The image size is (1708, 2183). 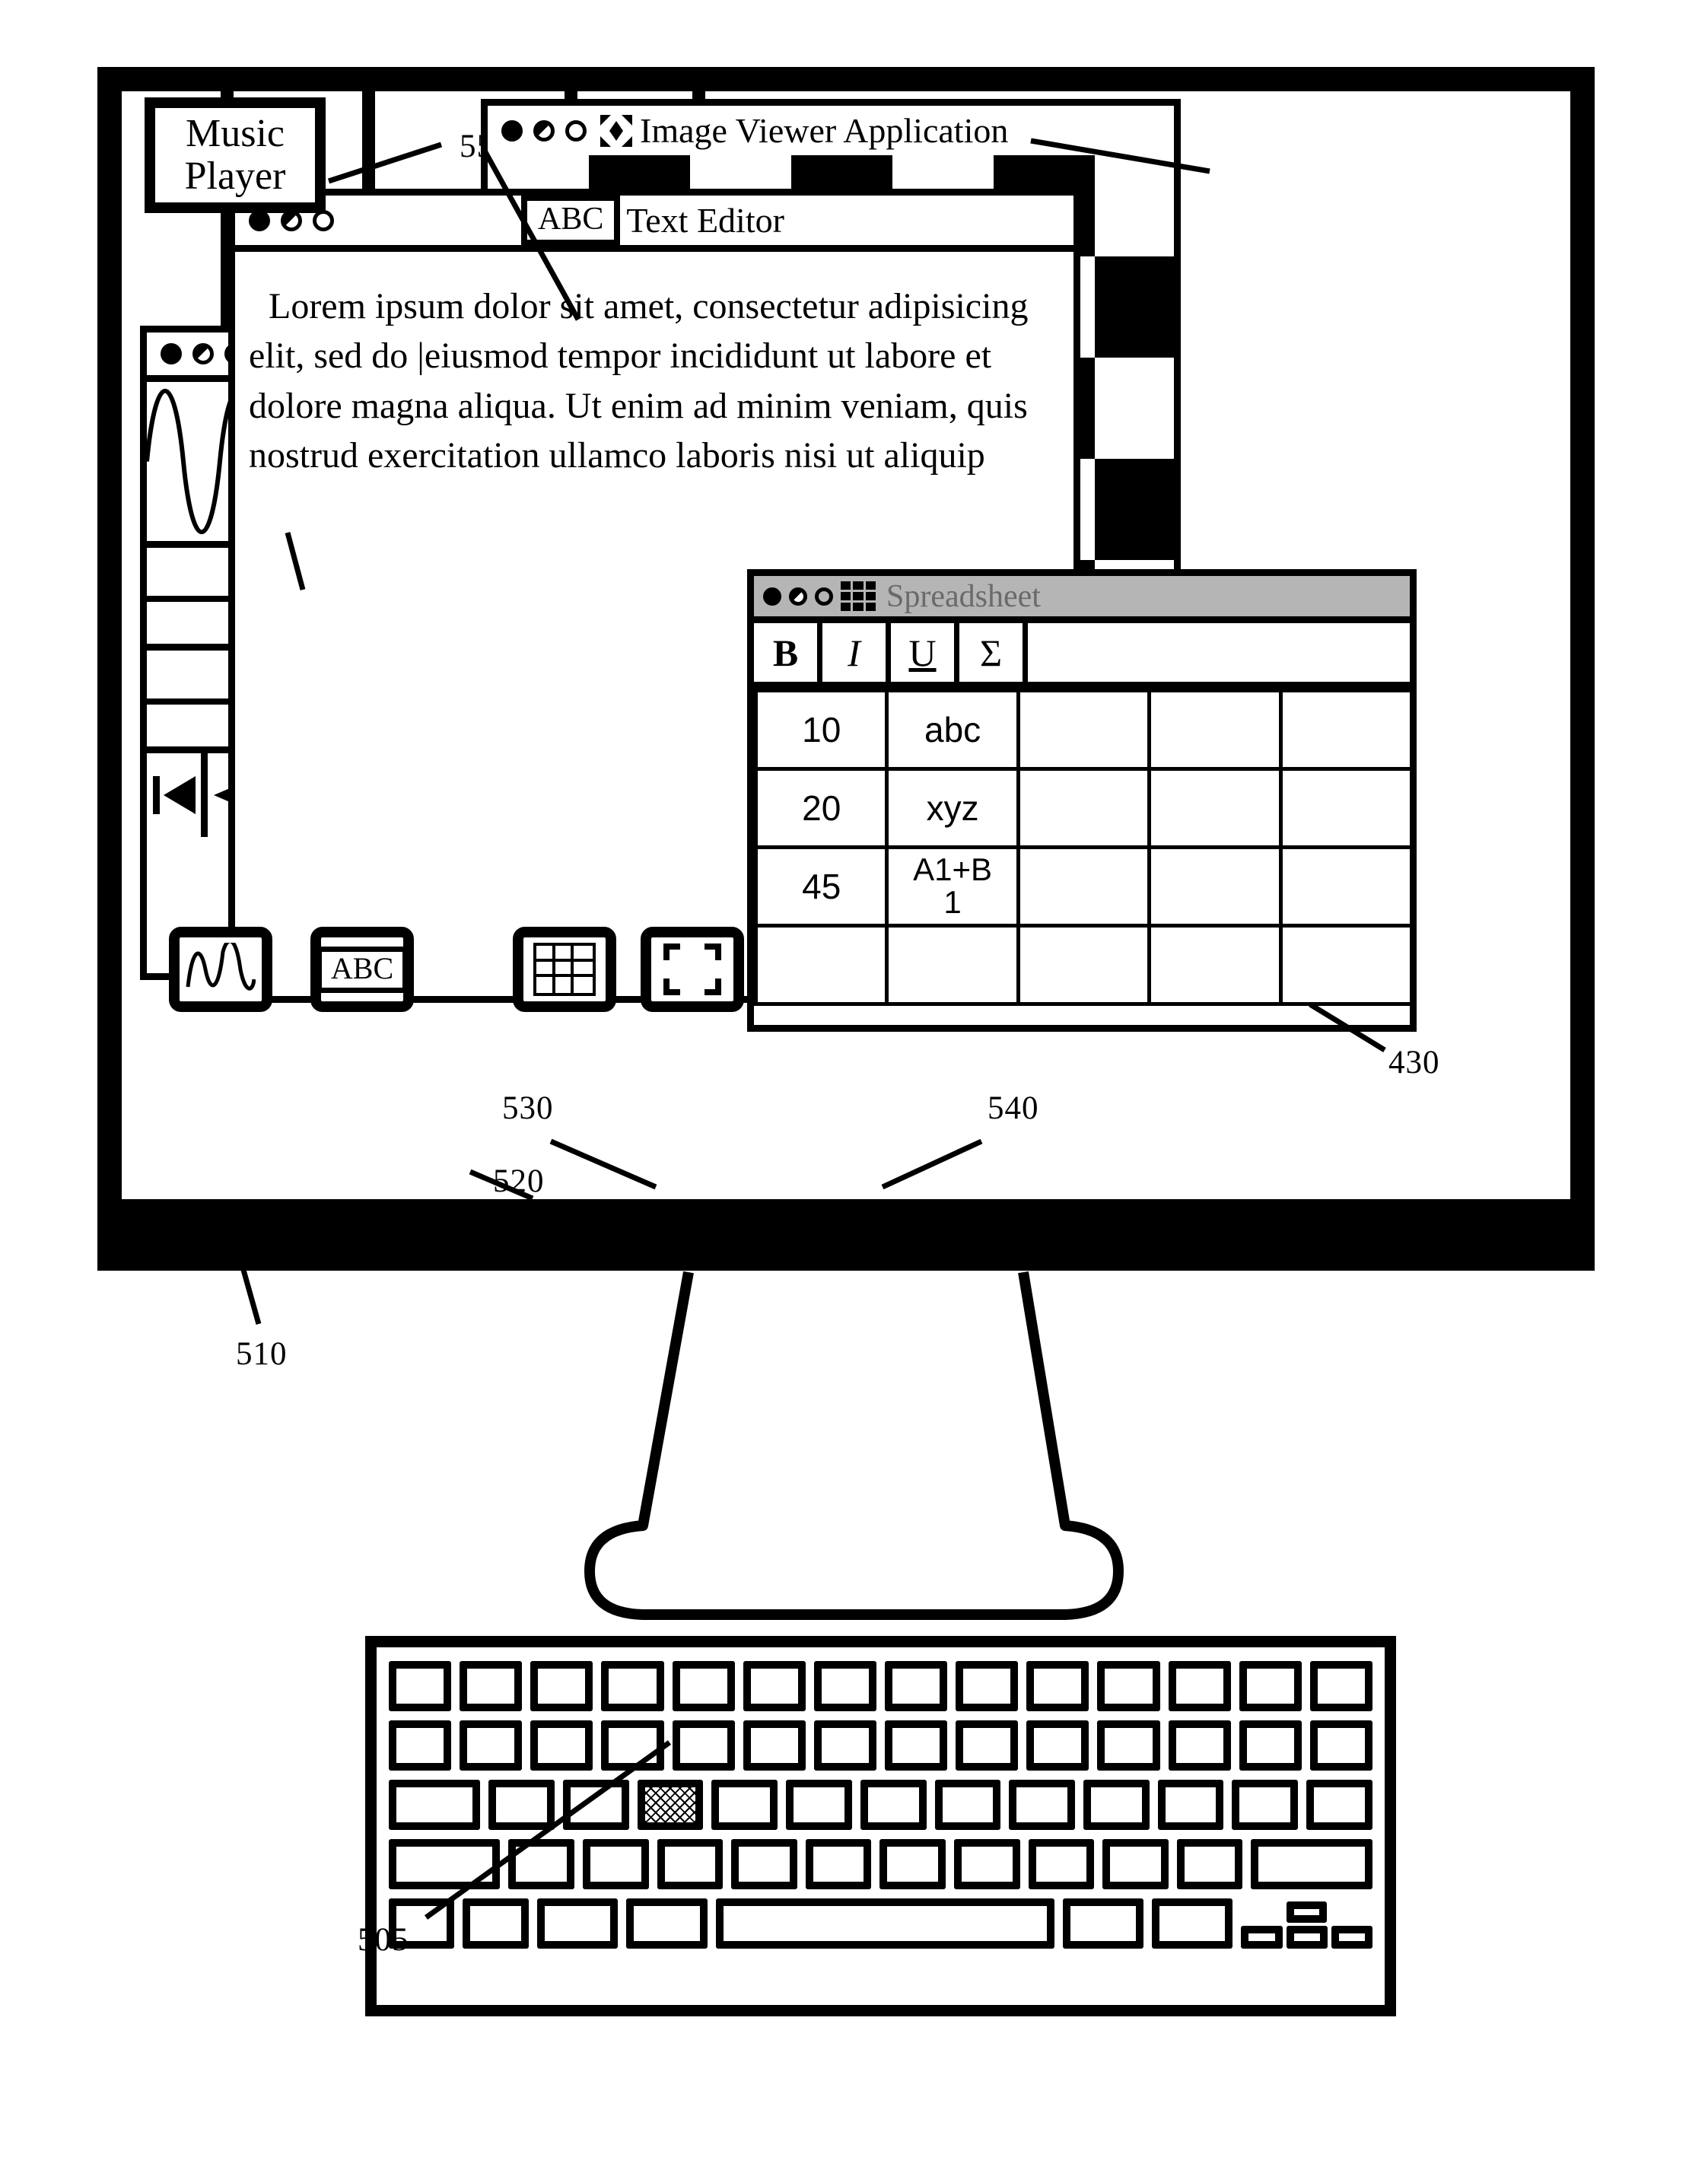 What do you see at coordinates (1346, 730) in the screenshot?
I see `cell-e1` at bounding box center [1346, 730].